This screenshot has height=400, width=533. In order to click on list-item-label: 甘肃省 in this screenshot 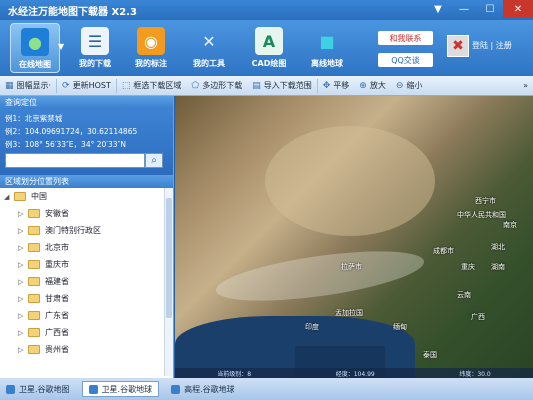, I will do `click(57, 298)`.